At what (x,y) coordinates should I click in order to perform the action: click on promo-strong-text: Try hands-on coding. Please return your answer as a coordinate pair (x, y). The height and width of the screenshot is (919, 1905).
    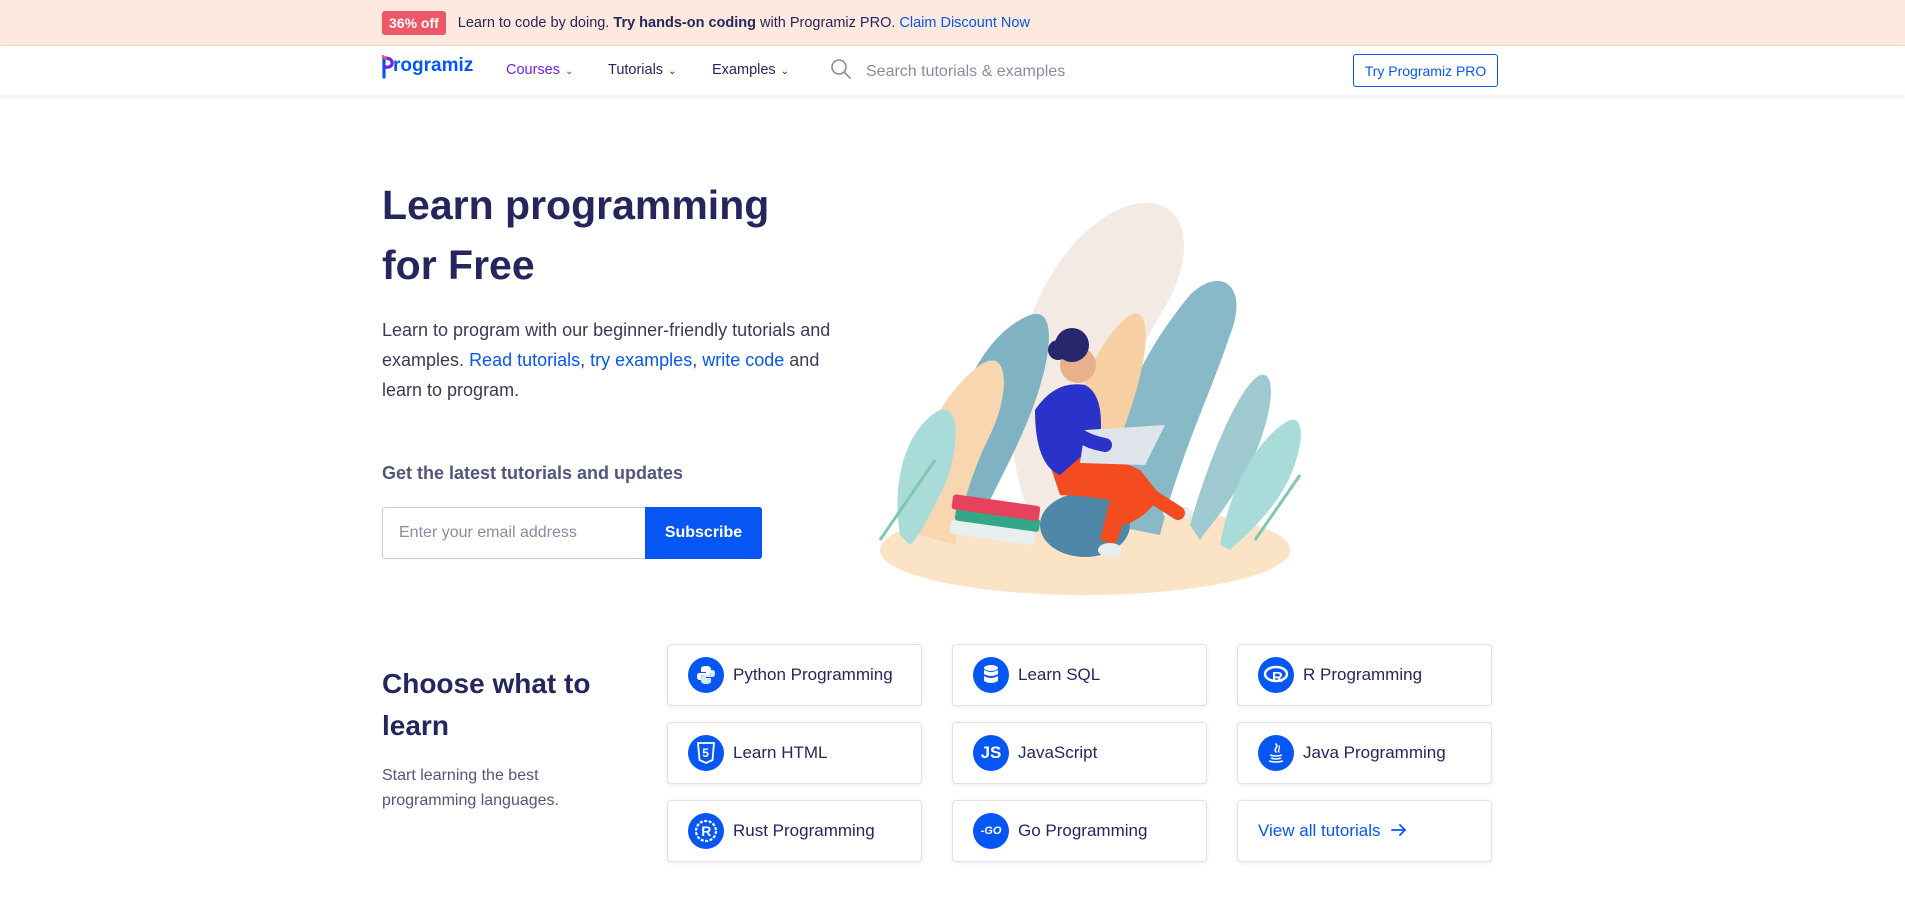
    Looking at the image, I should click on (684, 23).